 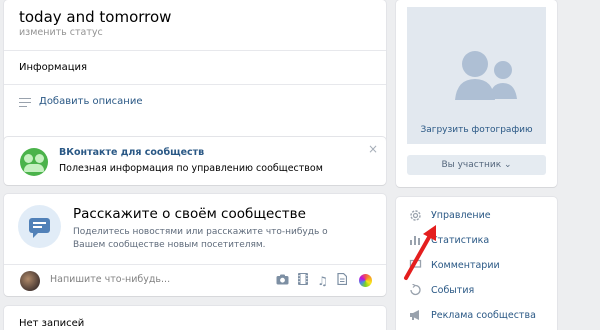 What do you see at coordinates (415, 265) in the screenshot?
I see `comments-icon` at bounding box center [415, 265].